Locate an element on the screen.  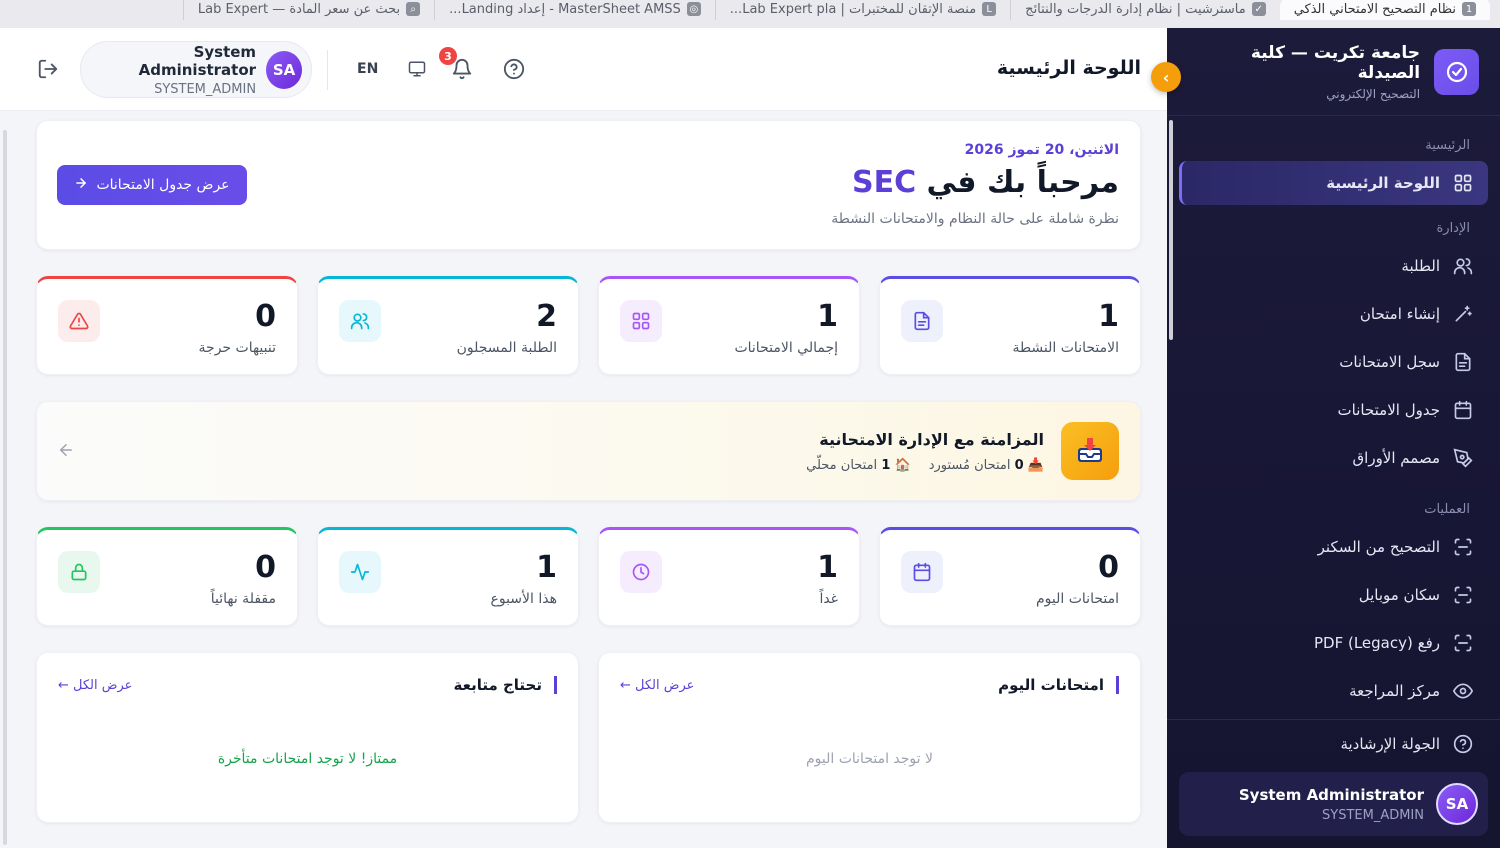
stat-label: مقفلة نهائياً is located at coordinates (243, 599).